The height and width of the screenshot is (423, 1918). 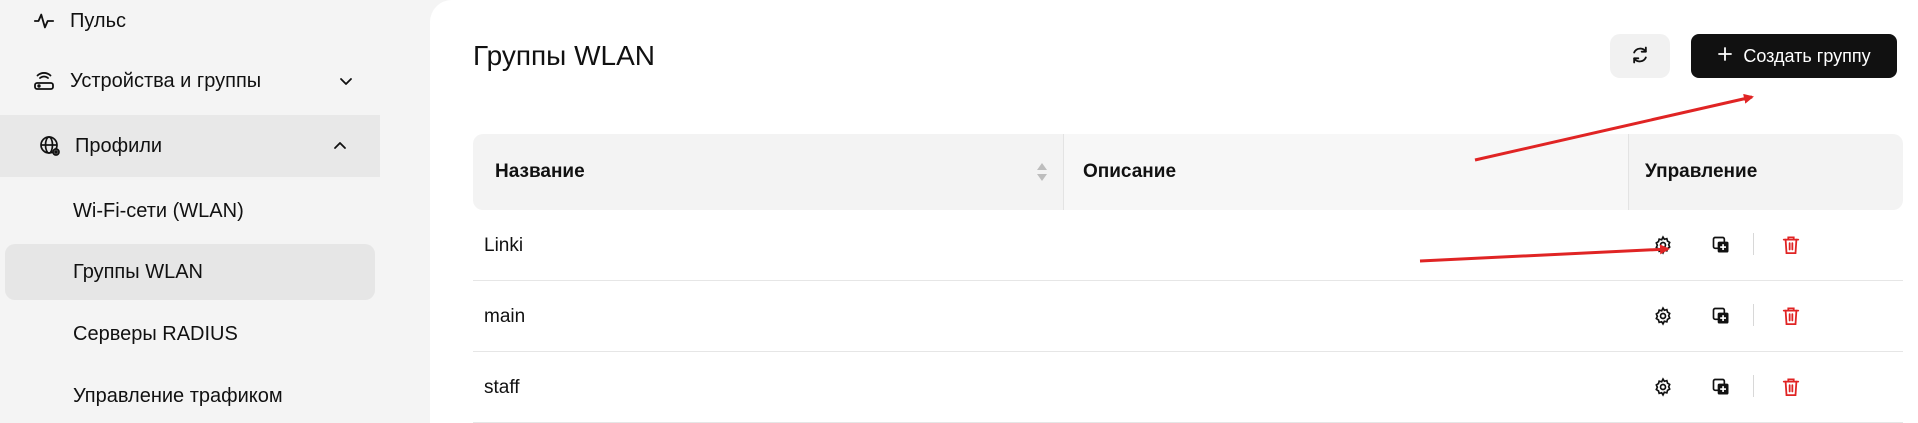 What do you see at coordinates (540, 172) in the screenshot?
I see `column-header-name: Название` at bounding box center [540, 172].